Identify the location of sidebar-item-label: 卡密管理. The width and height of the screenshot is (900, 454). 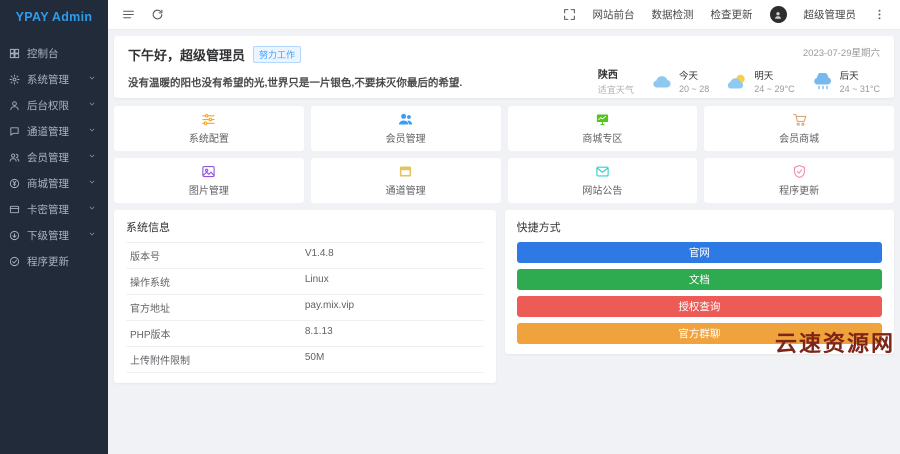
(48, 209).